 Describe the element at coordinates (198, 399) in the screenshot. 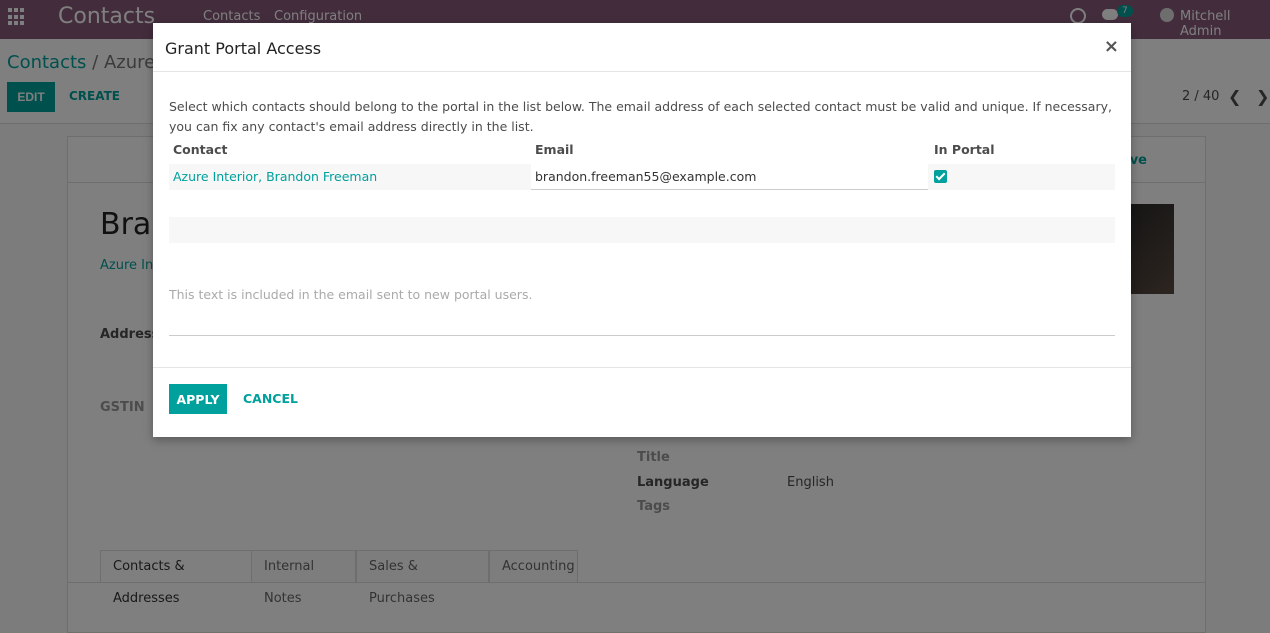

I see `apply-button: APPLY` at that location.